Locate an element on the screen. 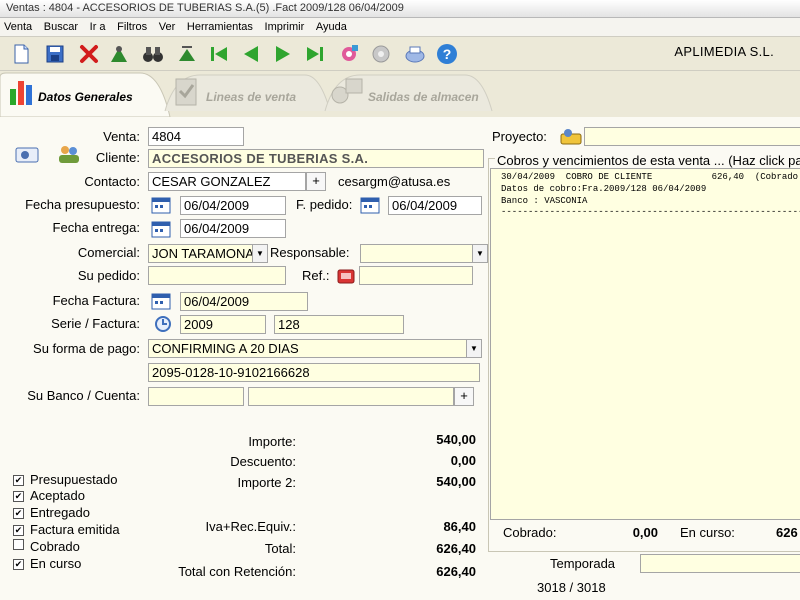 This screenshot has width=800, height=600. temporada-field is located at coordinates (720, 563).